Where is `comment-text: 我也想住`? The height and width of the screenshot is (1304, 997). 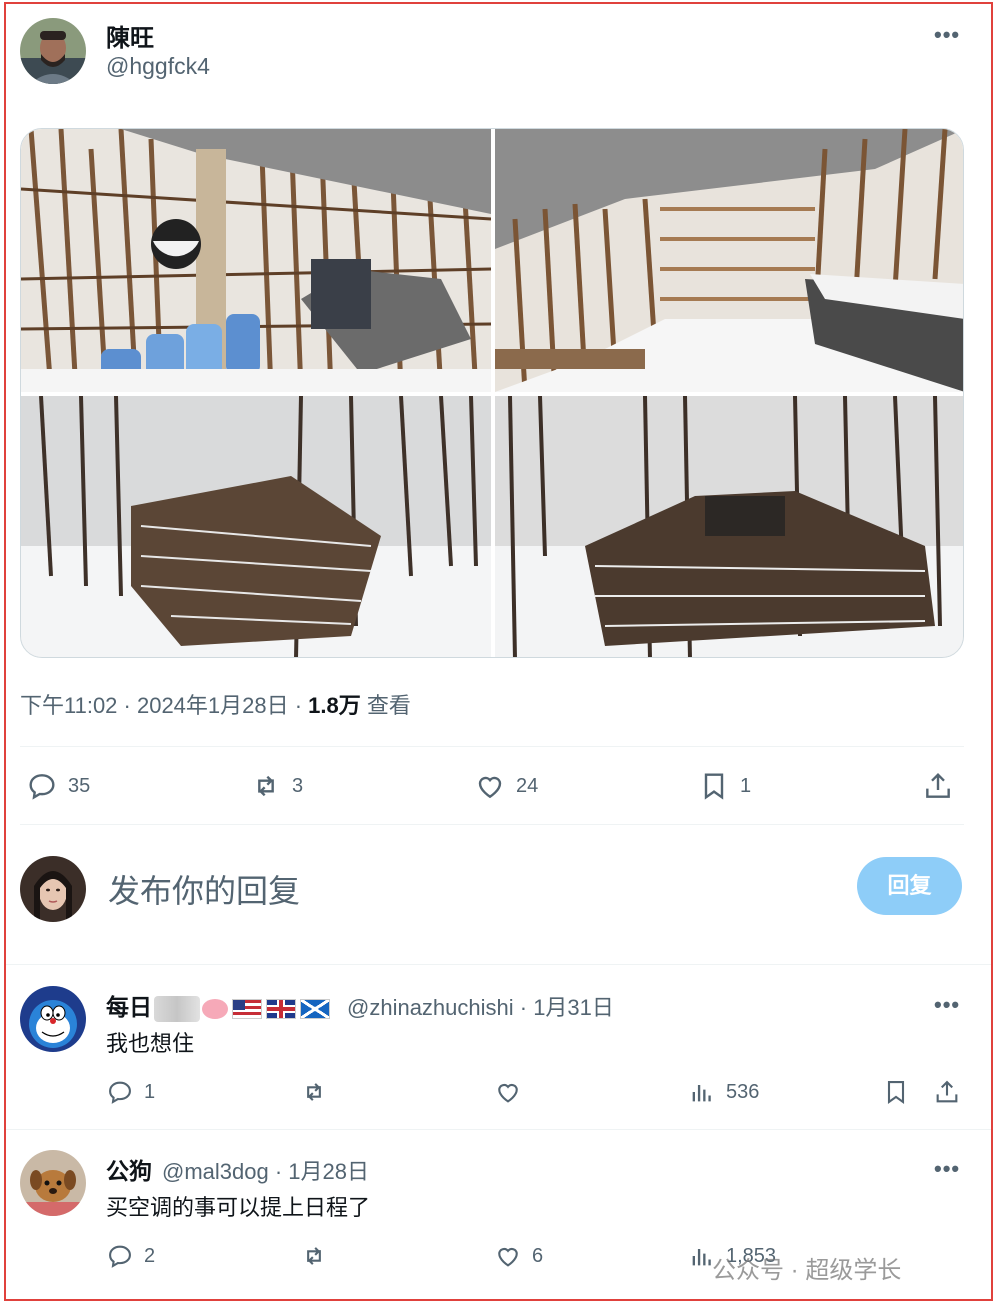 comment-text: 我也想住 is located at coordinates (150, 1043).